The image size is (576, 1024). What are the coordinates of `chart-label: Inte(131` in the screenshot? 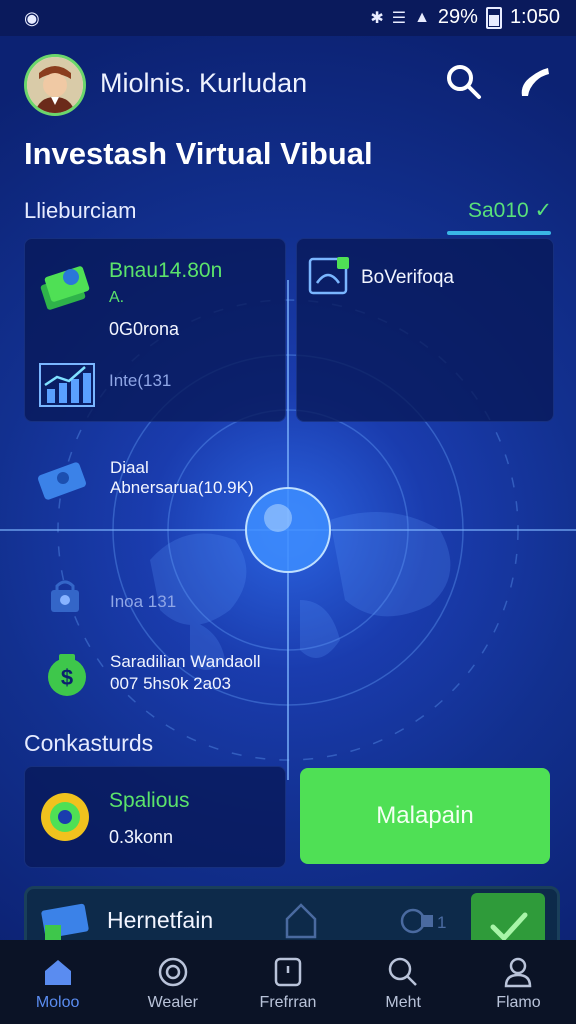 It's located at (140, 380).